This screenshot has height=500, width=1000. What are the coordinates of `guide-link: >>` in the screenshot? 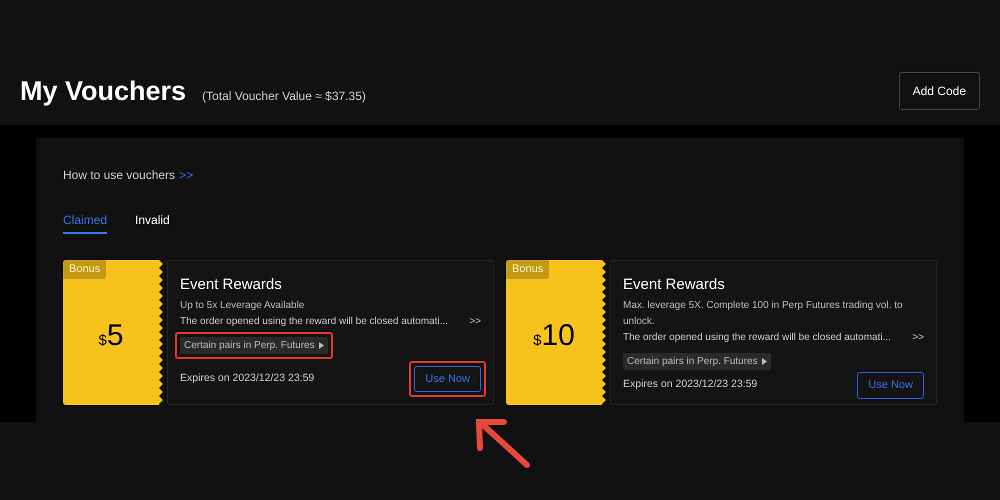 It's located at (186, 175).